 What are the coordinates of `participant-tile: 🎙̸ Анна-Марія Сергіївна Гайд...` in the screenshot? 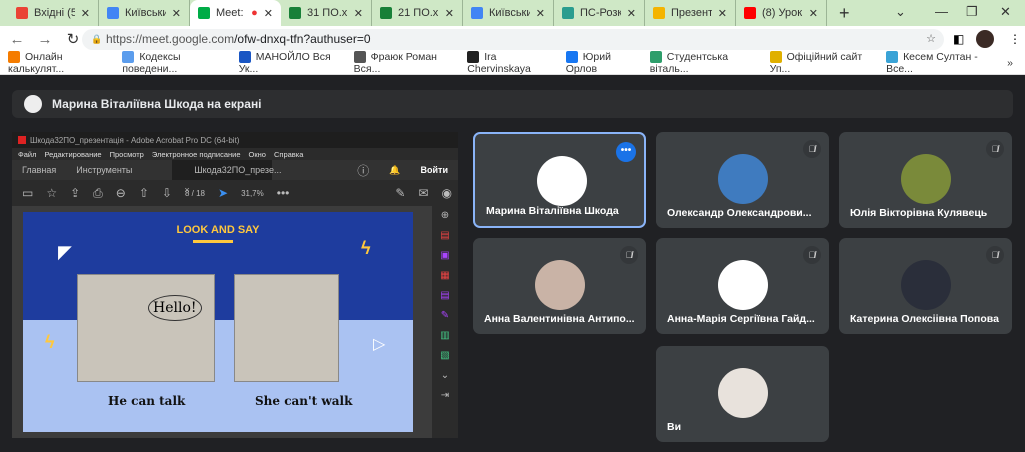 It's located at (742, 286).